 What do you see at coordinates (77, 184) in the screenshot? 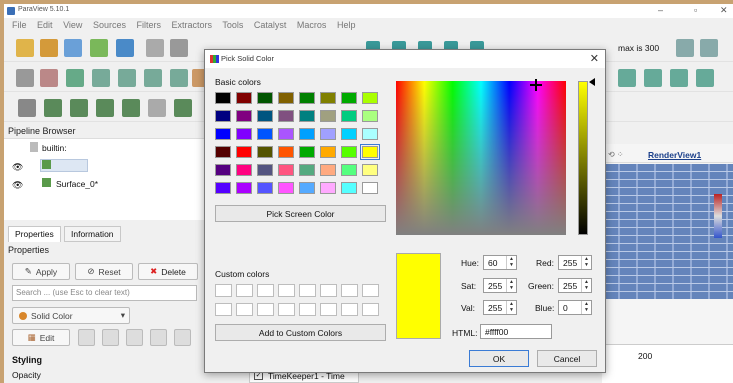
I see `surface-item-label: Surface_0*` at bounding box center [77, 184].